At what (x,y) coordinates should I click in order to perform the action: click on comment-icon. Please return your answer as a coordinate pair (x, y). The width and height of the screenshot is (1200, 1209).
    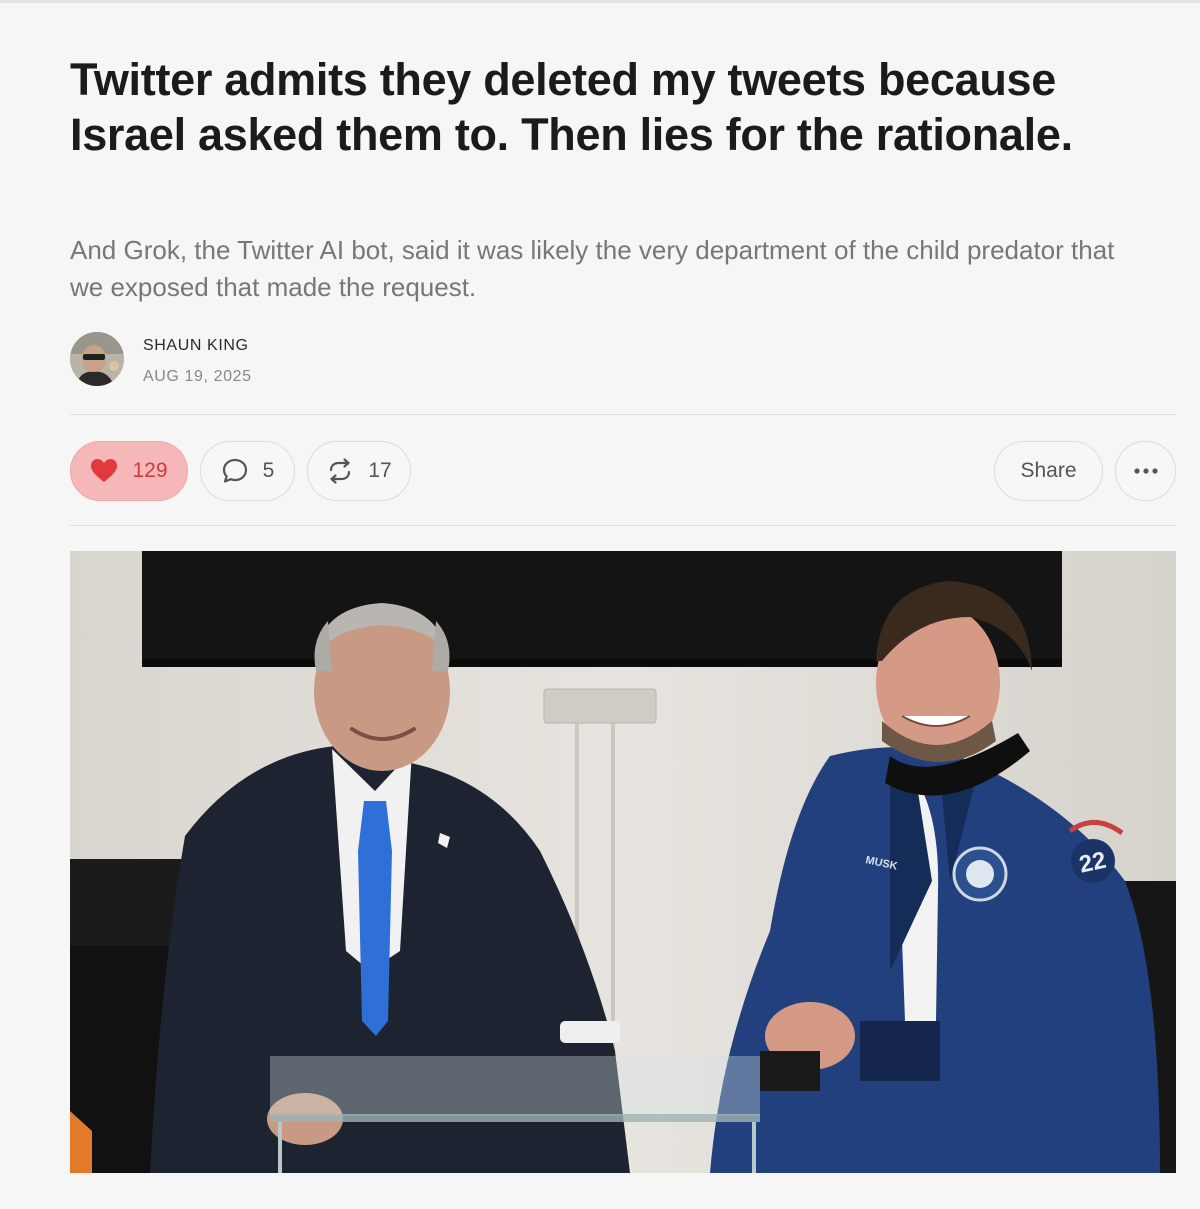
    Looking at the image, I should click on (235, 471).